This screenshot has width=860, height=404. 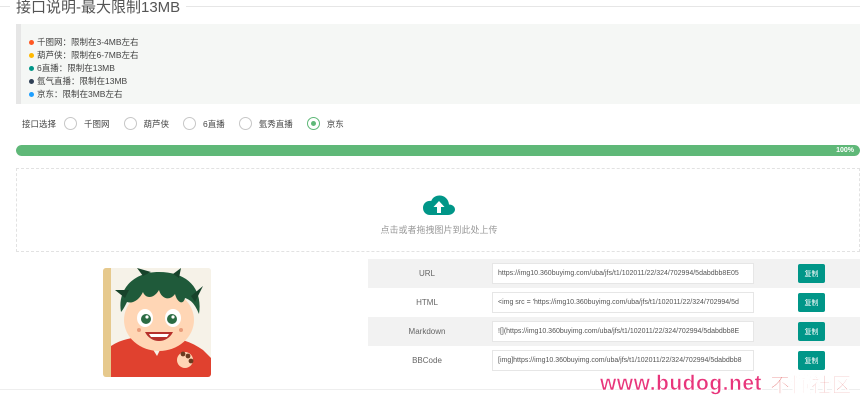 What do you see at coordinates (444, 81) in the screenshot?
I see `notice-item: 氩气直播：限制在13MB` at bounding box center [444, 81].